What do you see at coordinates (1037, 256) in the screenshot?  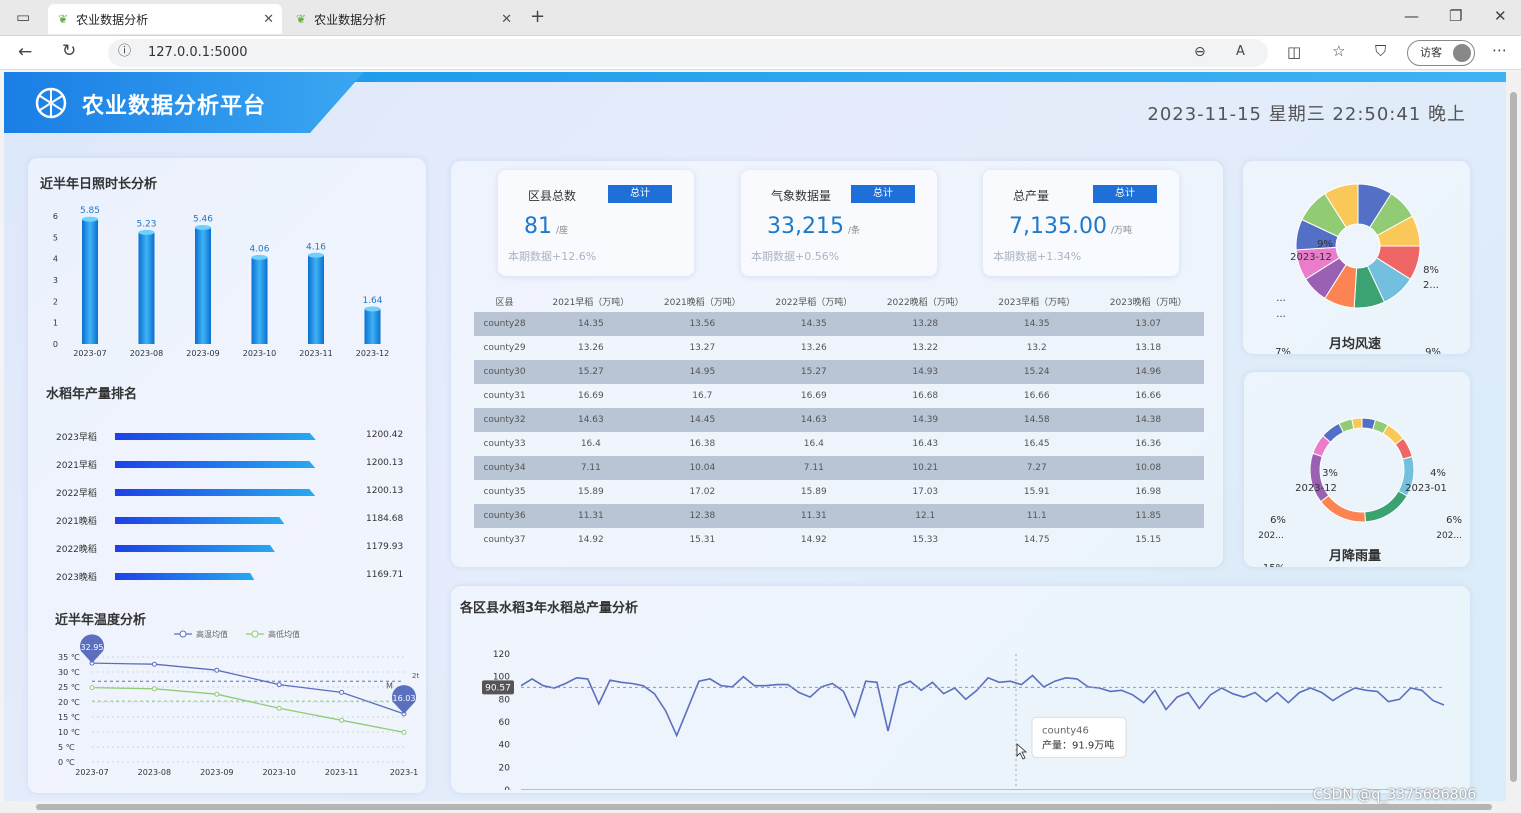 I see `stat-change: 本期数据+1.34%` at bounding box center [1037, 256].